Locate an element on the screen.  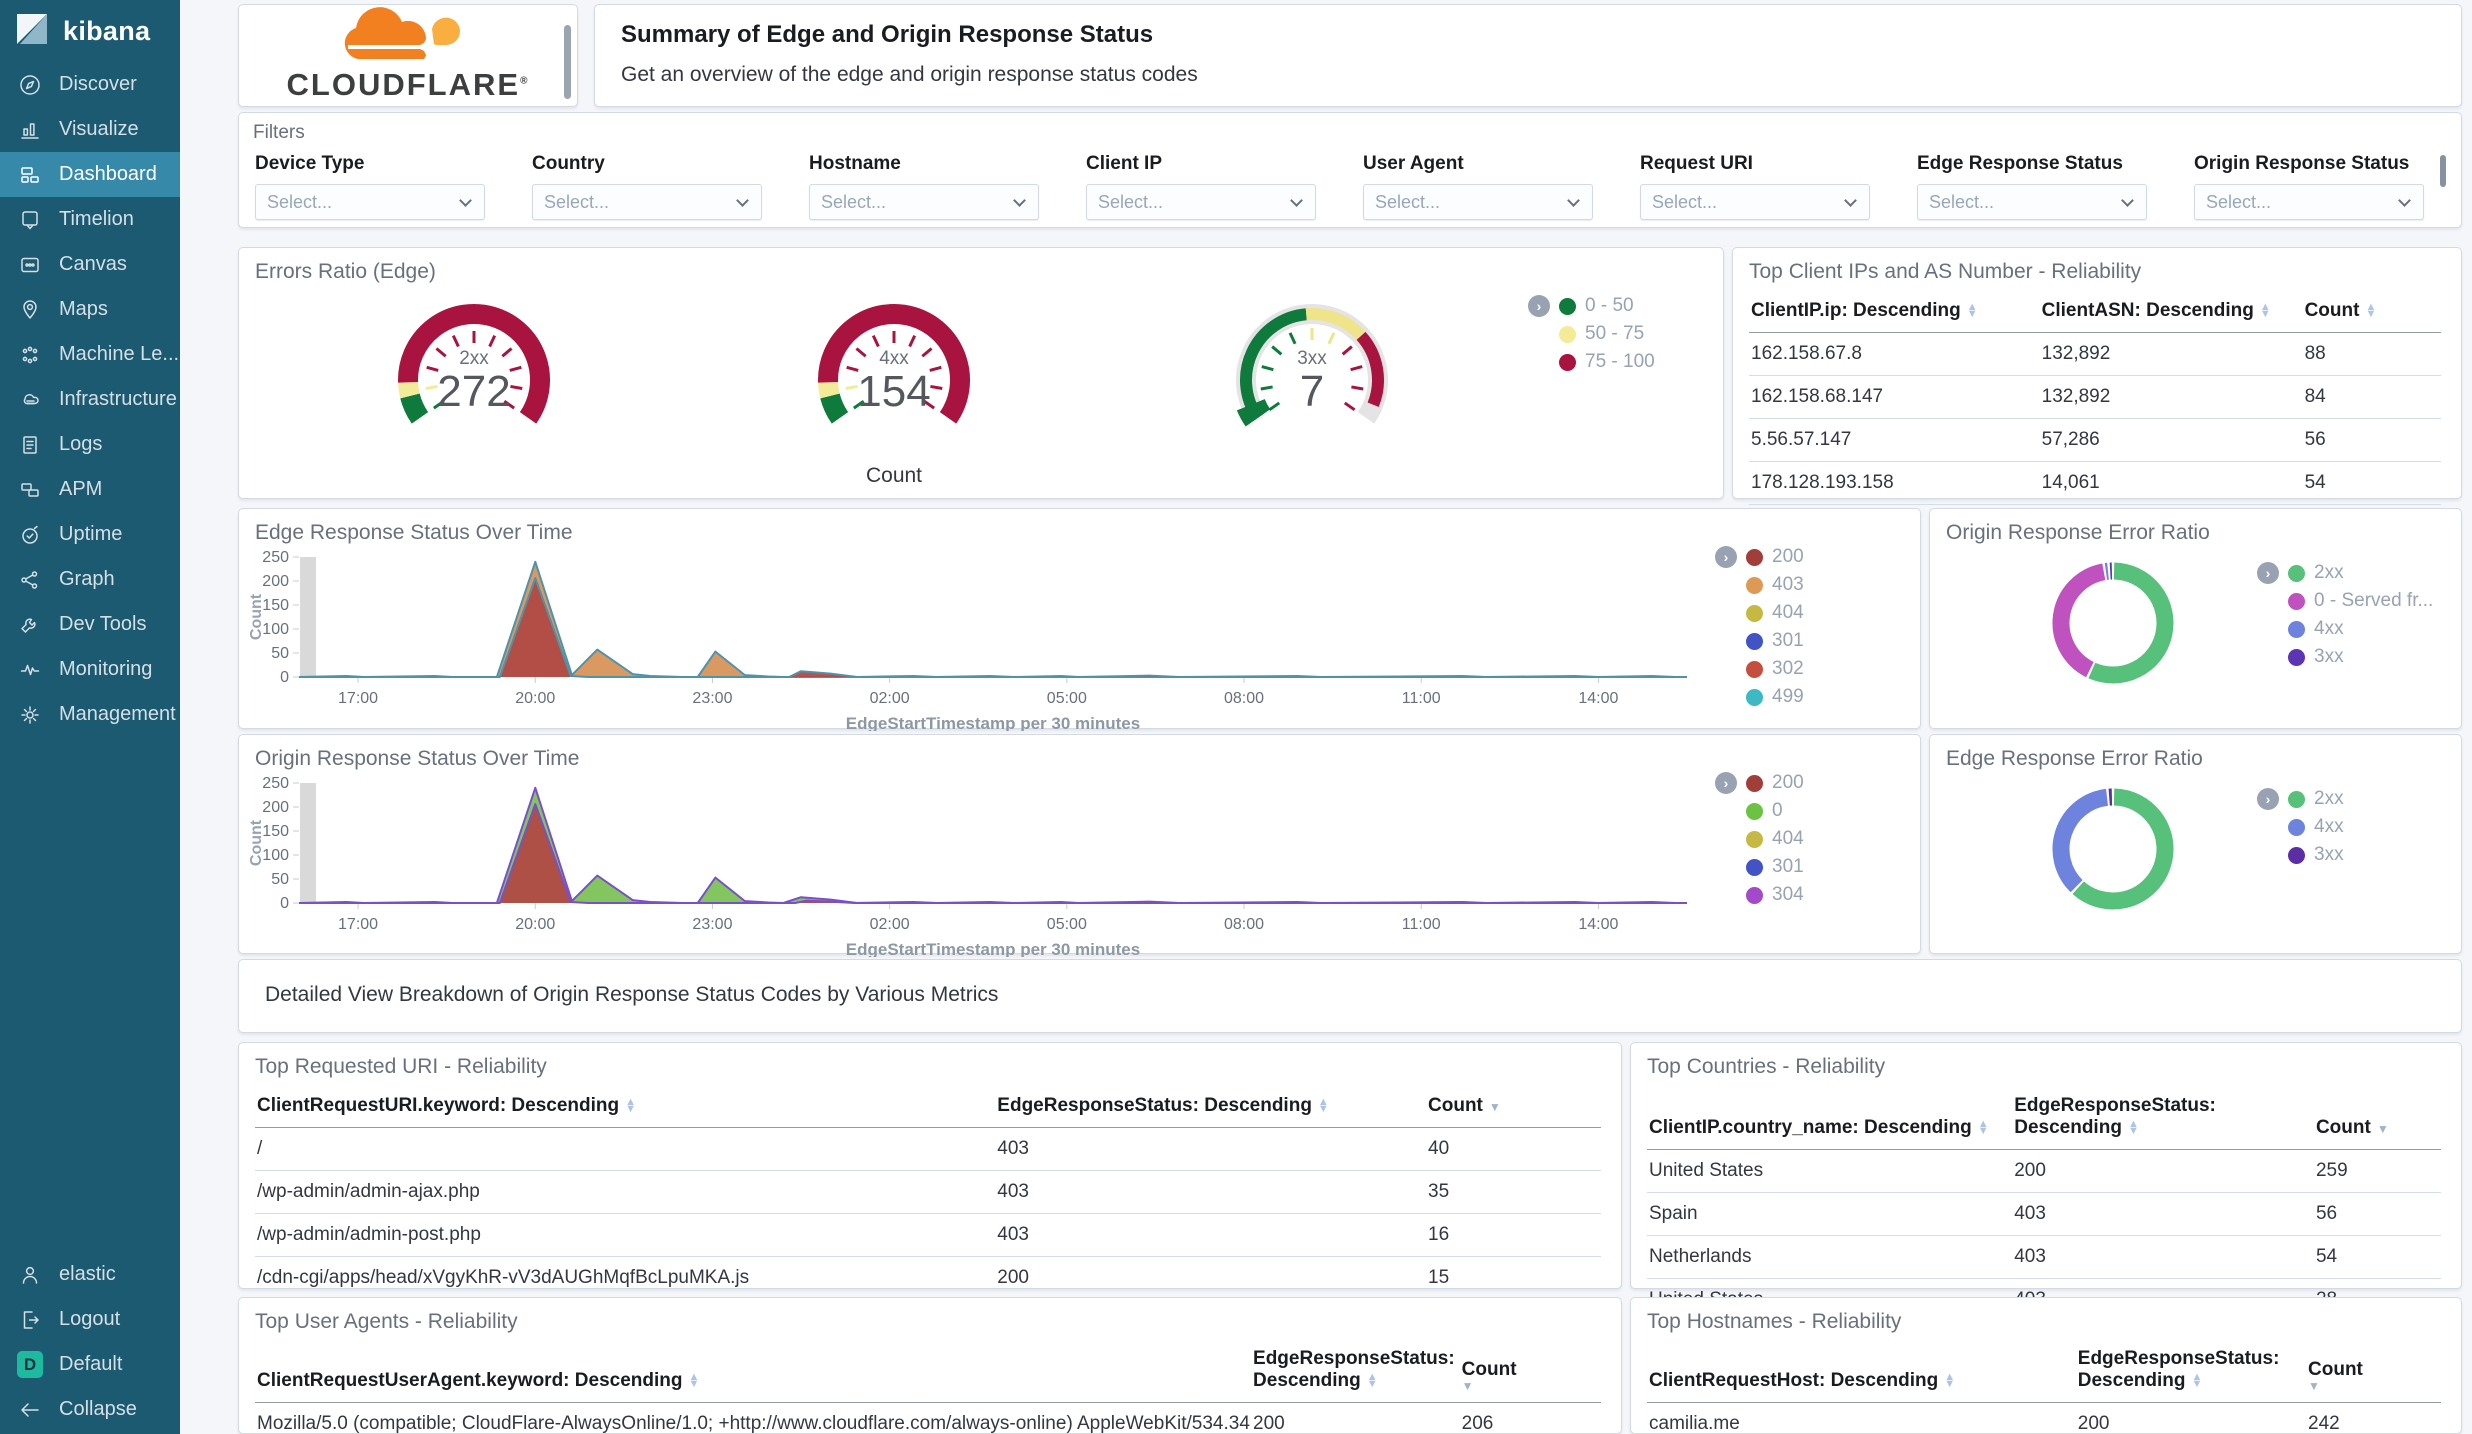
column-header-clientip-ip-descending: ClientIP.ip: Descending ▲ ▼ is located at coordinates (1894, 312).